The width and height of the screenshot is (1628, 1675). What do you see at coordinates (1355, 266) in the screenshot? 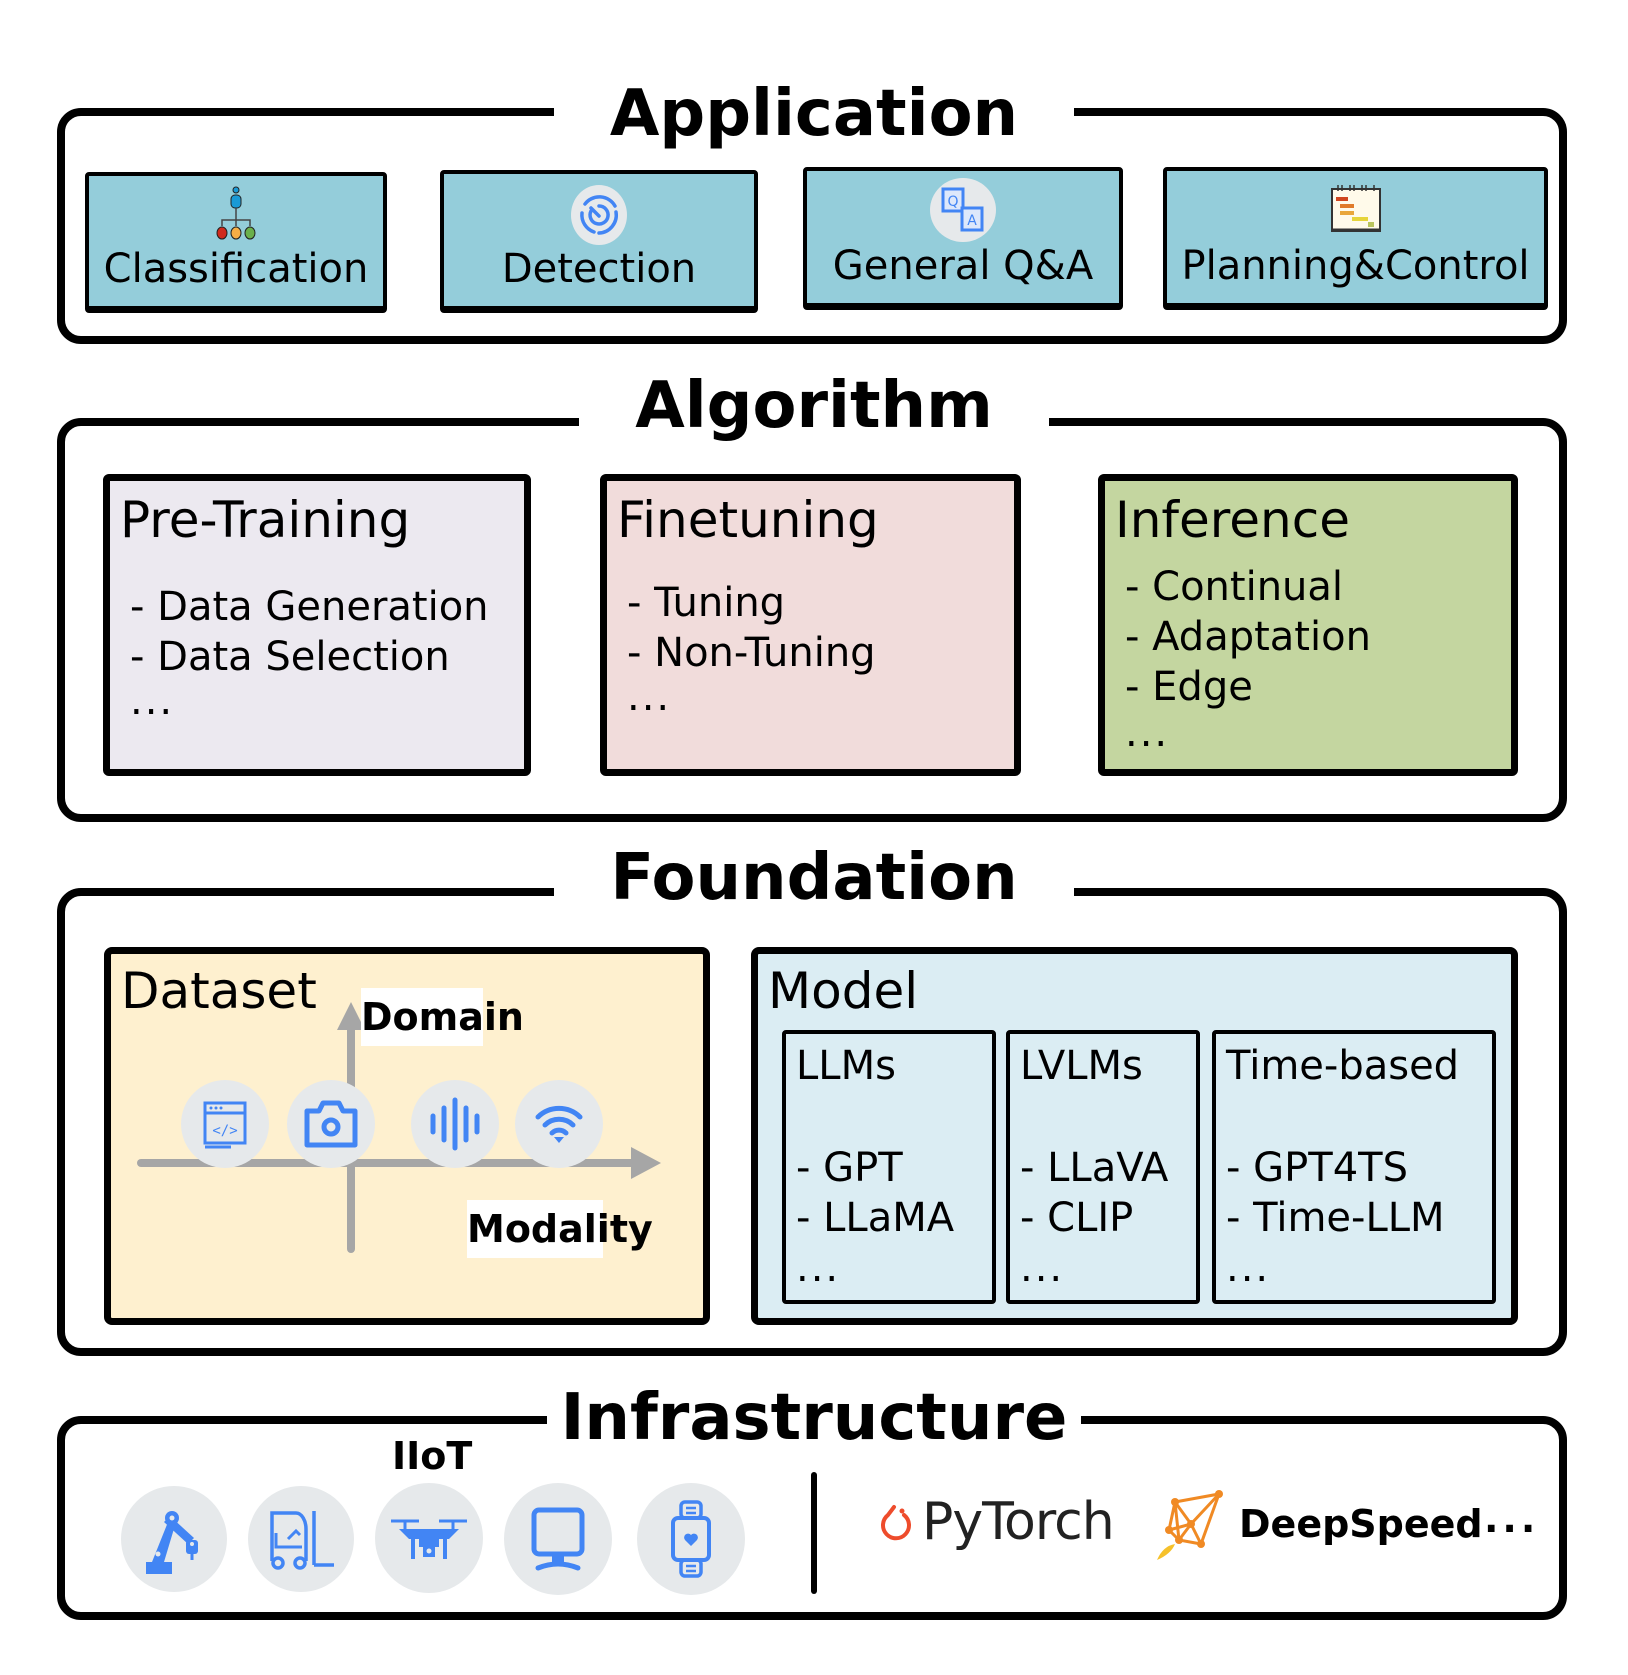
I see `application-item-label: Planning&Control` at bounding box center [1355, 266].